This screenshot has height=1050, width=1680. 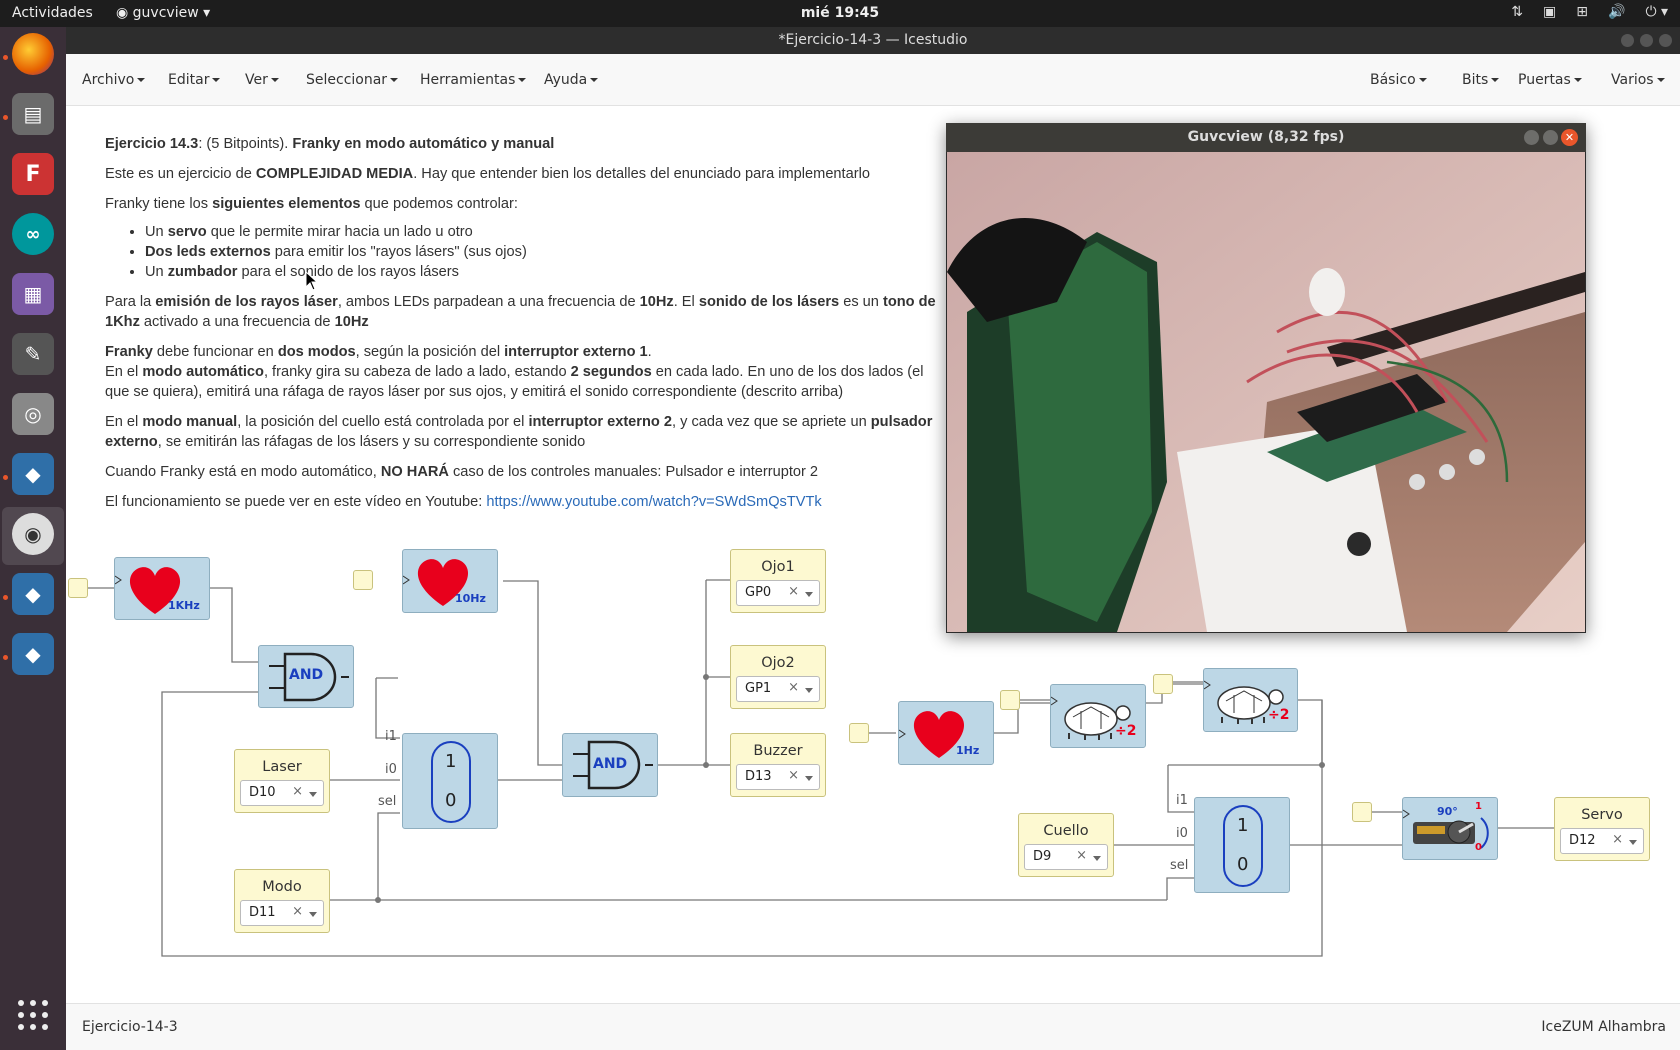 What do you see at coordinates (1398, 80) in the screenshot?
I see `menu-basico: Básico` at bounding box center [1398, 80].